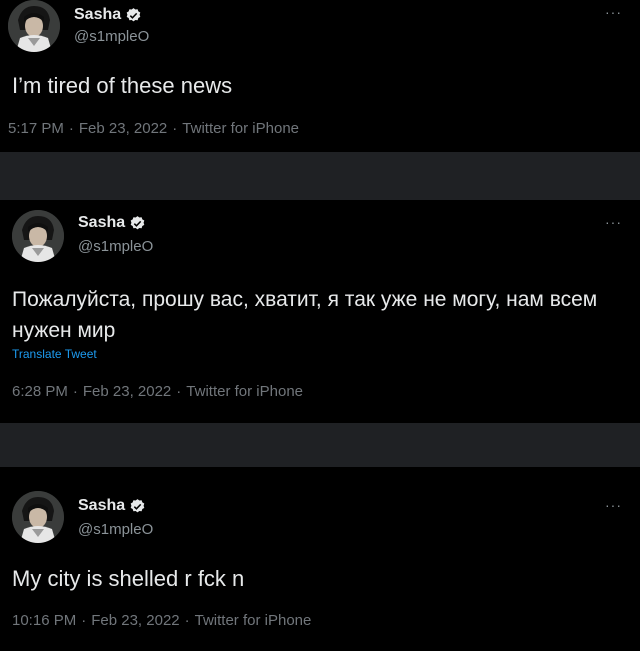  What do you see at coordinates (40, 391) in the screenshot?
I see `tweet-time: 6:28 PM` at bounding box center [40, 391].